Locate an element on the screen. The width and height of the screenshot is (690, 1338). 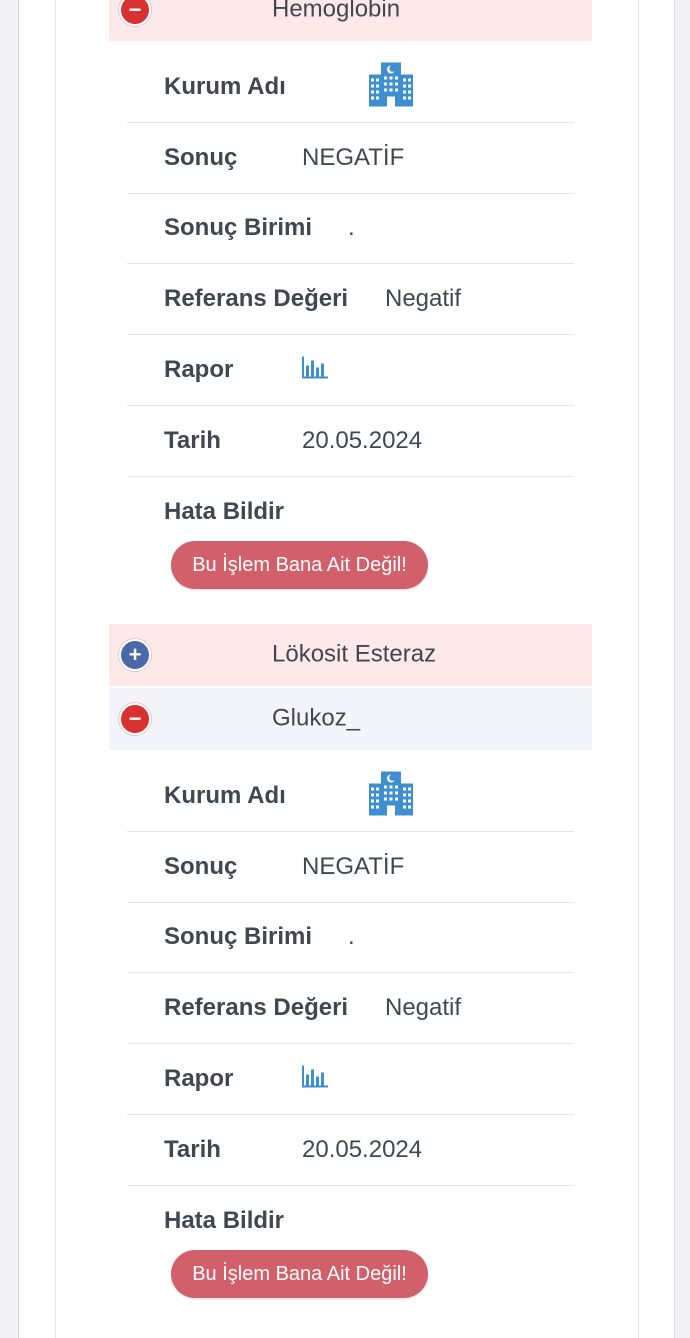
test-header-lokosit-esteraz: + Lökosit Esteraz is located at coordinates (350, 655).